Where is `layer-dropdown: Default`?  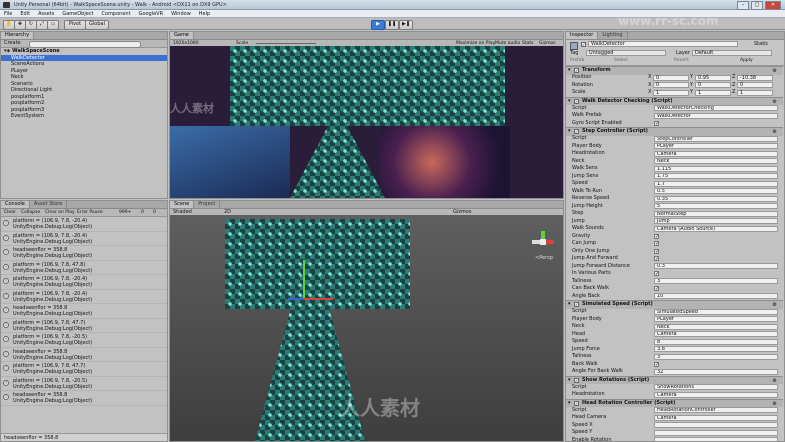 layer-dropdown: Default is located at coordinates (732, 53).